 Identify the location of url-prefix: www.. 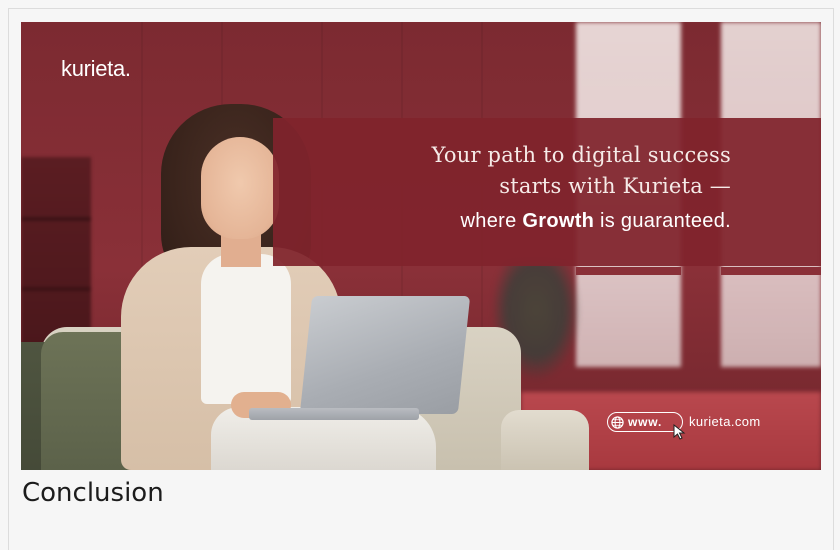
(645, 422).